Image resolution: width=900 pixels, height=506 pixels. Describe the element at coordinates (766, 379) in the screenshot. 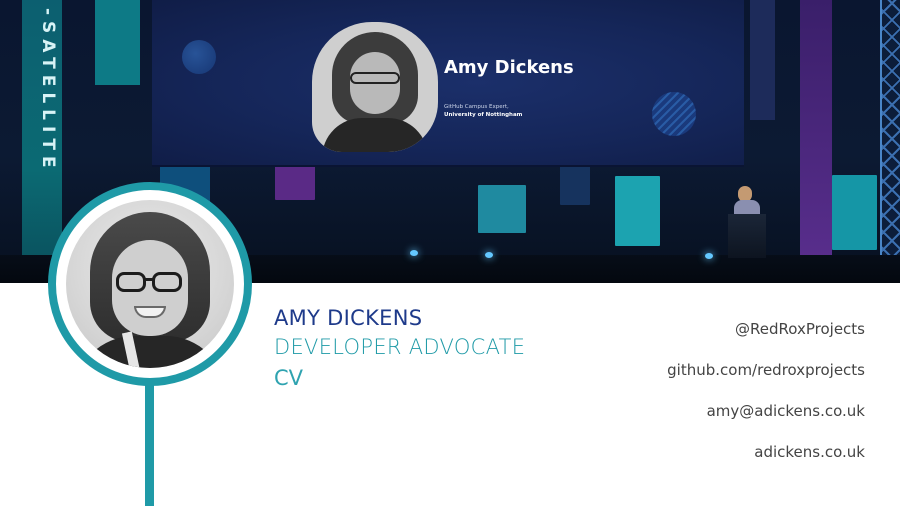

I see `github-link: github.com/redroxprojects` at that location.